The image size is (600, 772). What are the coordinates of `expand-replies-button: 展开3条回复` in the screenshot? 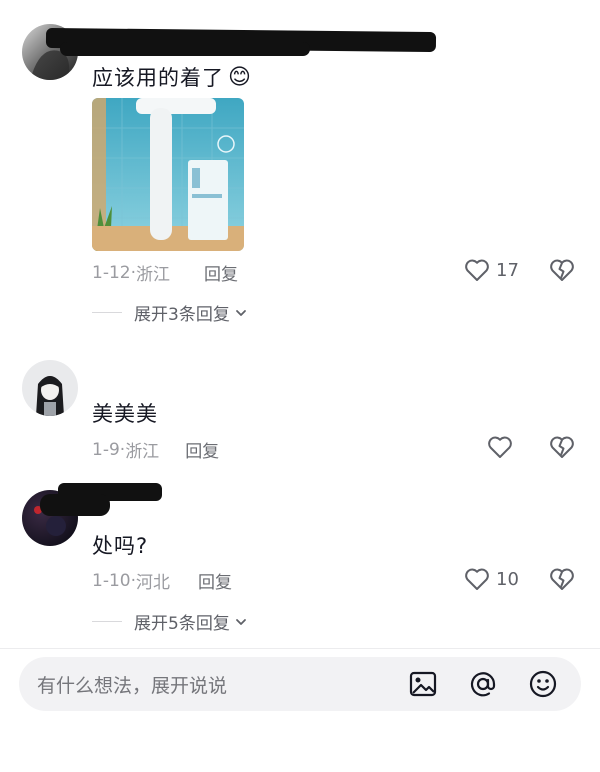 It's located at (170, 312).